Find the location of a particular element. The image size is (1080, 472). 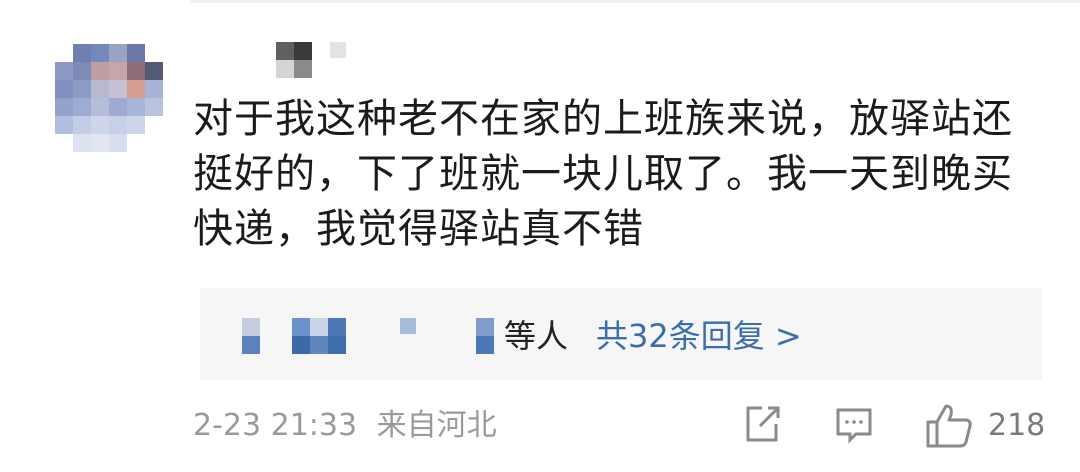

comment-meta: 2-23 21:33 来自河北 is located at coordinates (350, 426).